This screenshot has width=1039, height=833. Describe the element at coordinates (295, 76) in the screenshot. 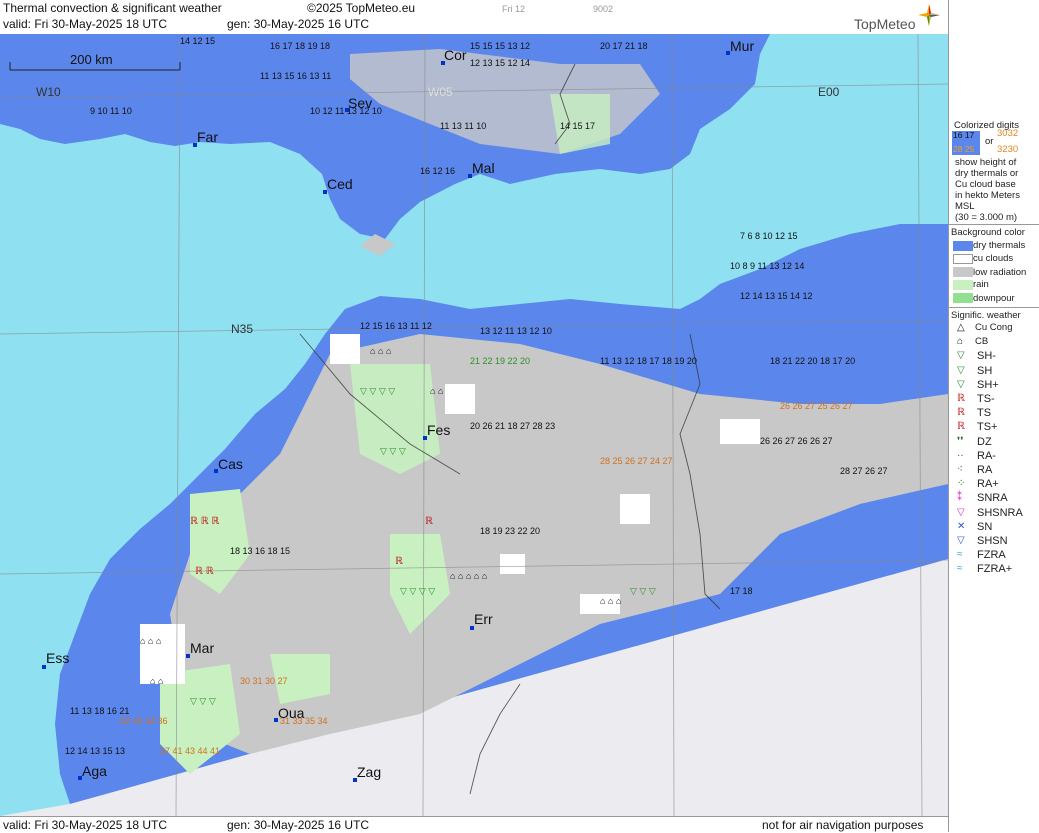

I see `svg-text: 11 13 15 16 13 11` at that location.